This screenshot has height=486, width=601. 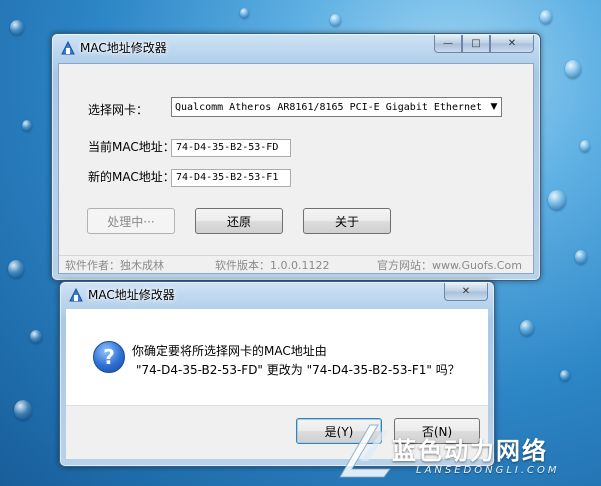 What do you see at coordinates (231, 178) in the screenshot?
I see `new-mac-field: 74-D4-35-B2-53-F1` at bounding box center [231, 178].